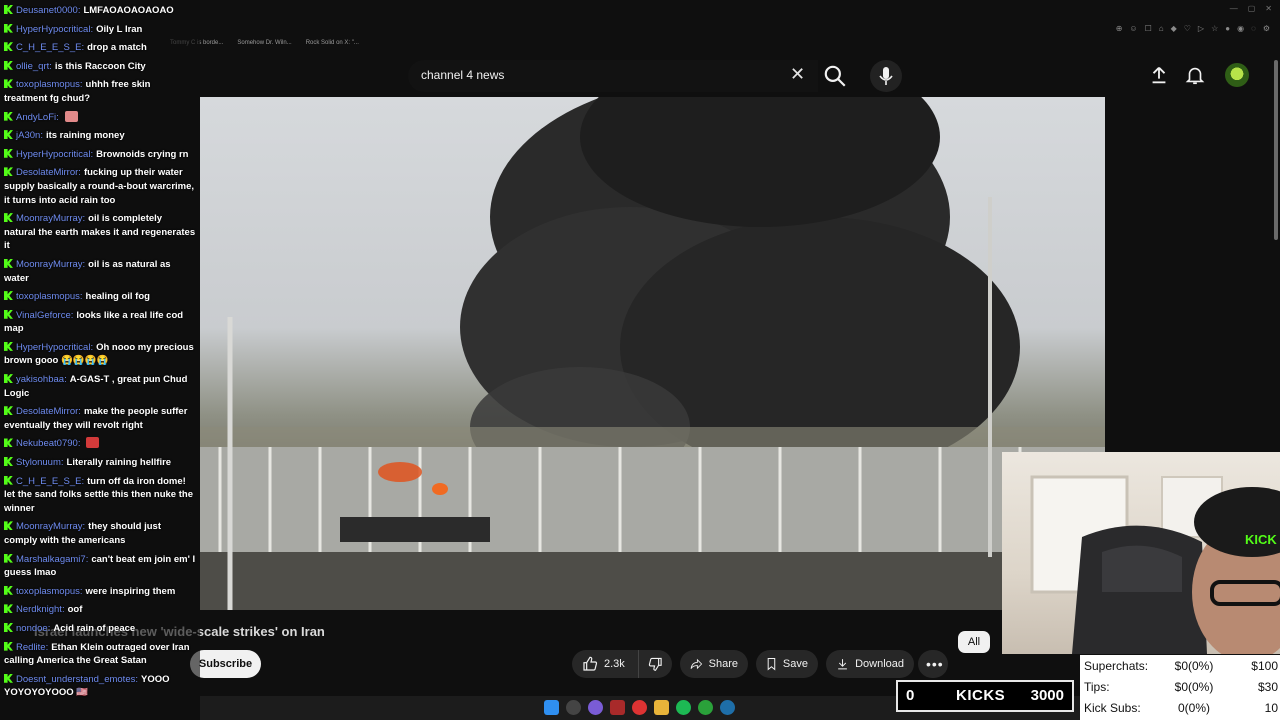 The width and height of the screenshot is (1280, 720). Describe the element at coordinates (933, 664) in the screenshot. I see `more-actions-button: •••` at that location.